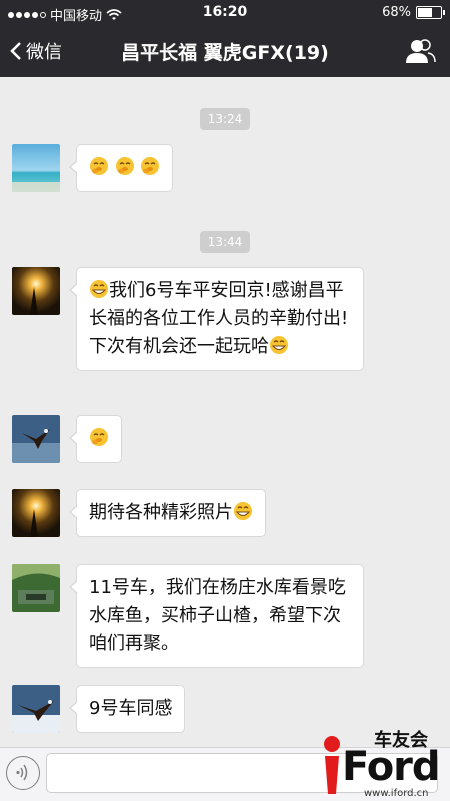 The image size is (450, 801). I want to click on message-row: 期待各种精彩照片, so click(139, 513).